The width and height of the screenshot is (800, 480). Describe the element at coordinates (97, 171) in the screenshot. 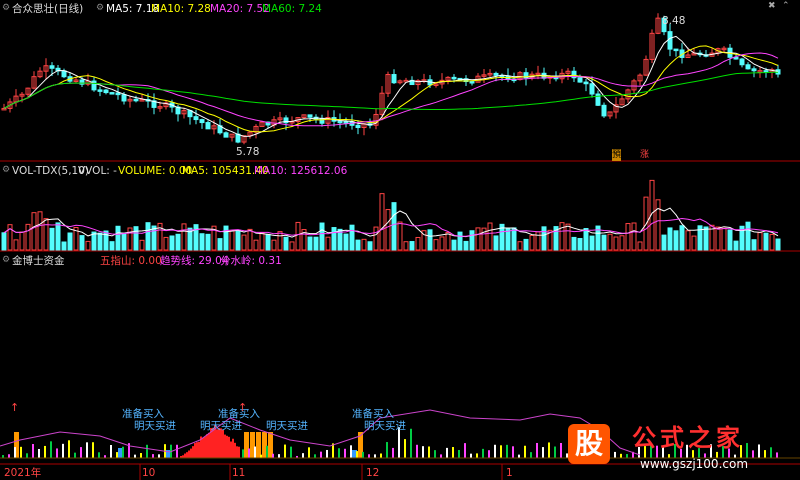

I see `vvol-value: VVOL: -` at that location.